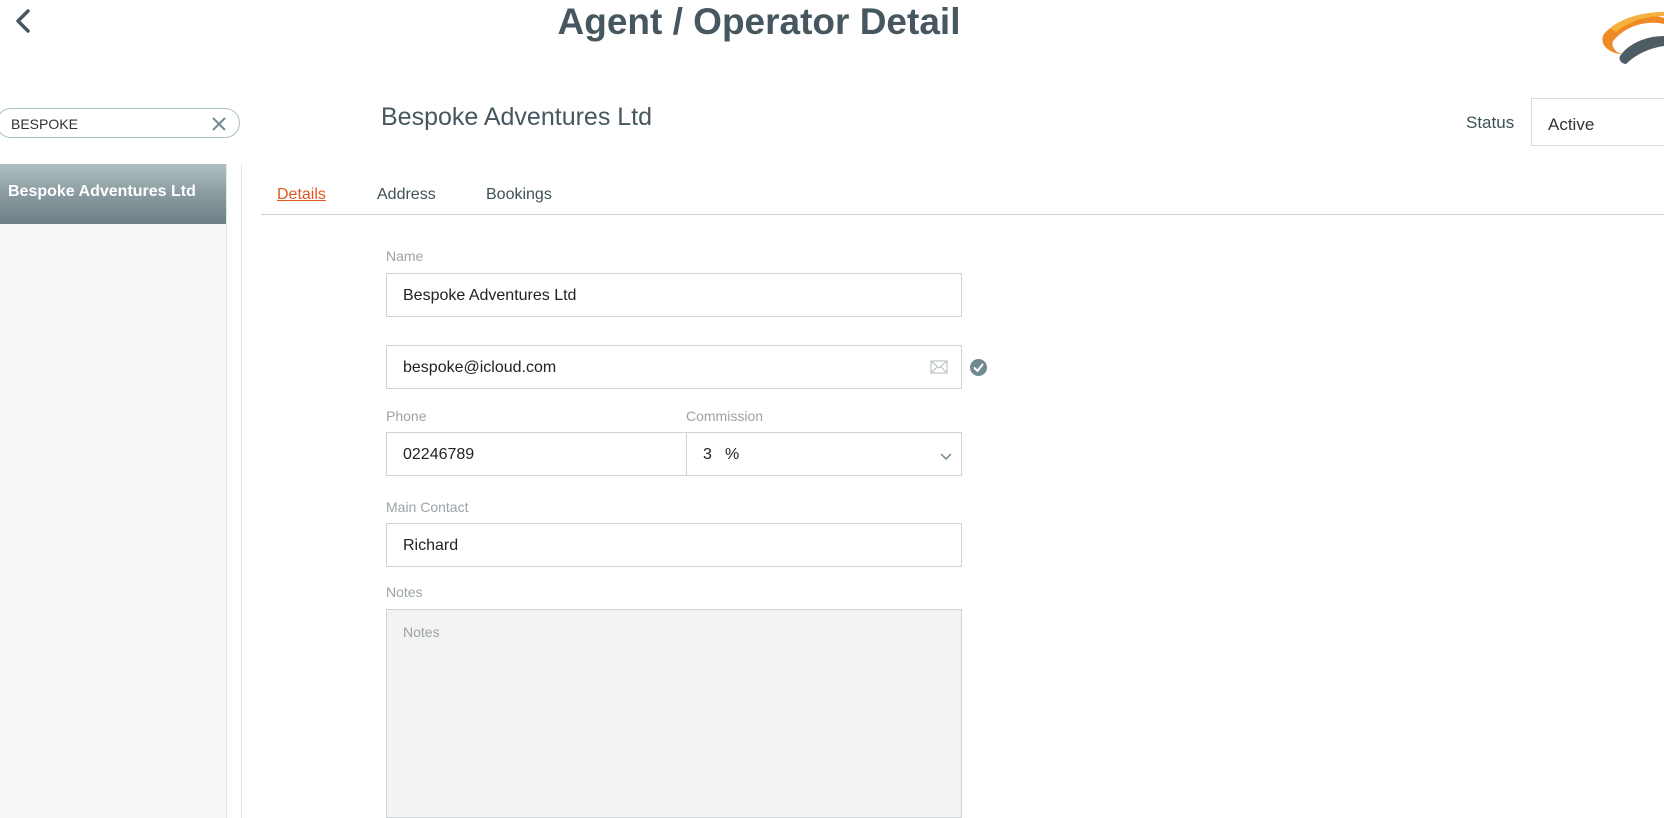 Image resolution: width=1664 pixels, height=818 pixels. I want to click on list-scrollbar, so click(233, 491).